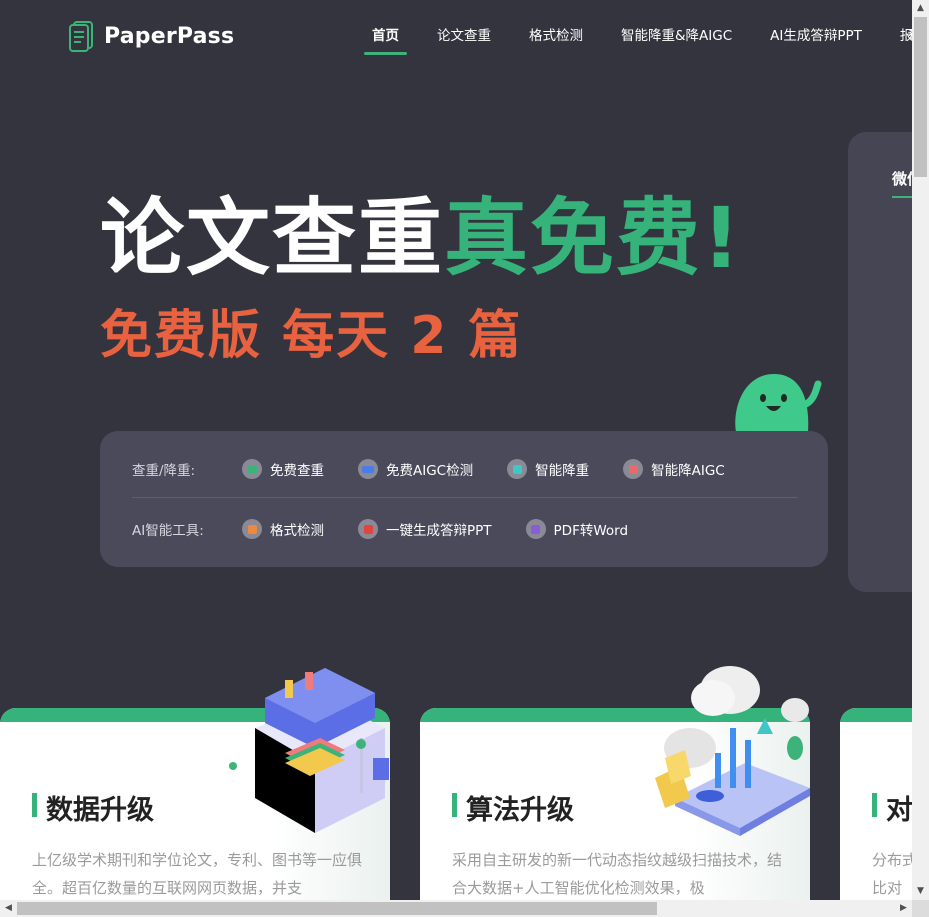 This screenshot has height=917, width=929. What do you see at coordinates (535, 529) in the screenshot?
I see `pdf-word-icon` at bounding box center [535, 529].